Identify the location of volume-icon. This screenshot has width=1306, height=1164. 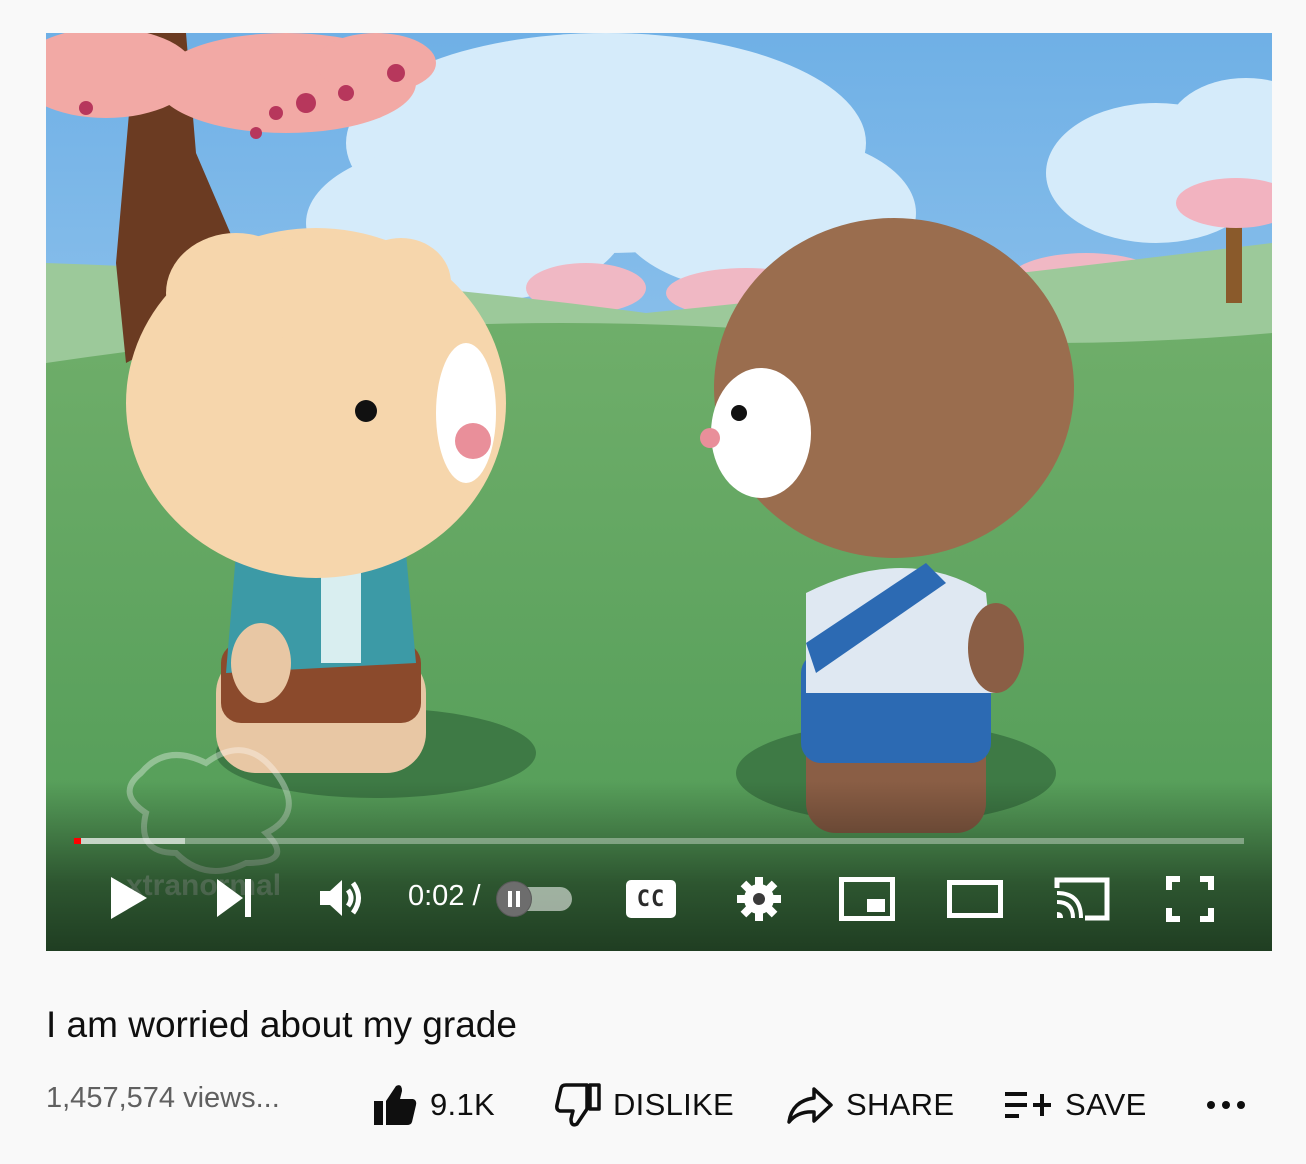
(340, 898).